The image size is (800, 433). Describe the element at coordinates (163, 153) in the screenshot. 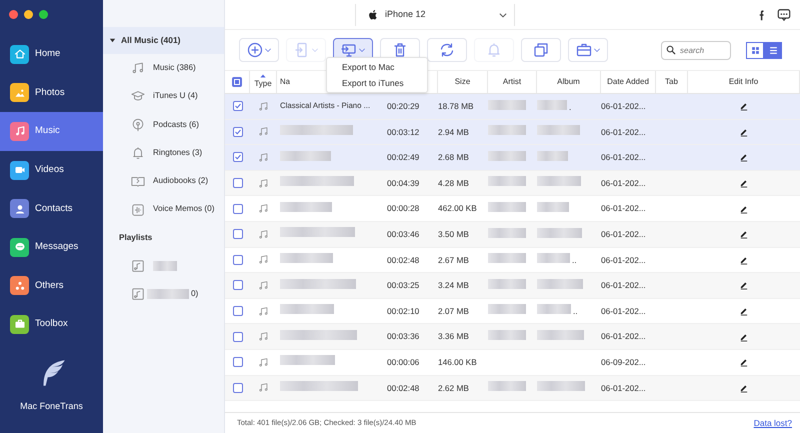

I see `category-item: Ringtones (3)` at that location.